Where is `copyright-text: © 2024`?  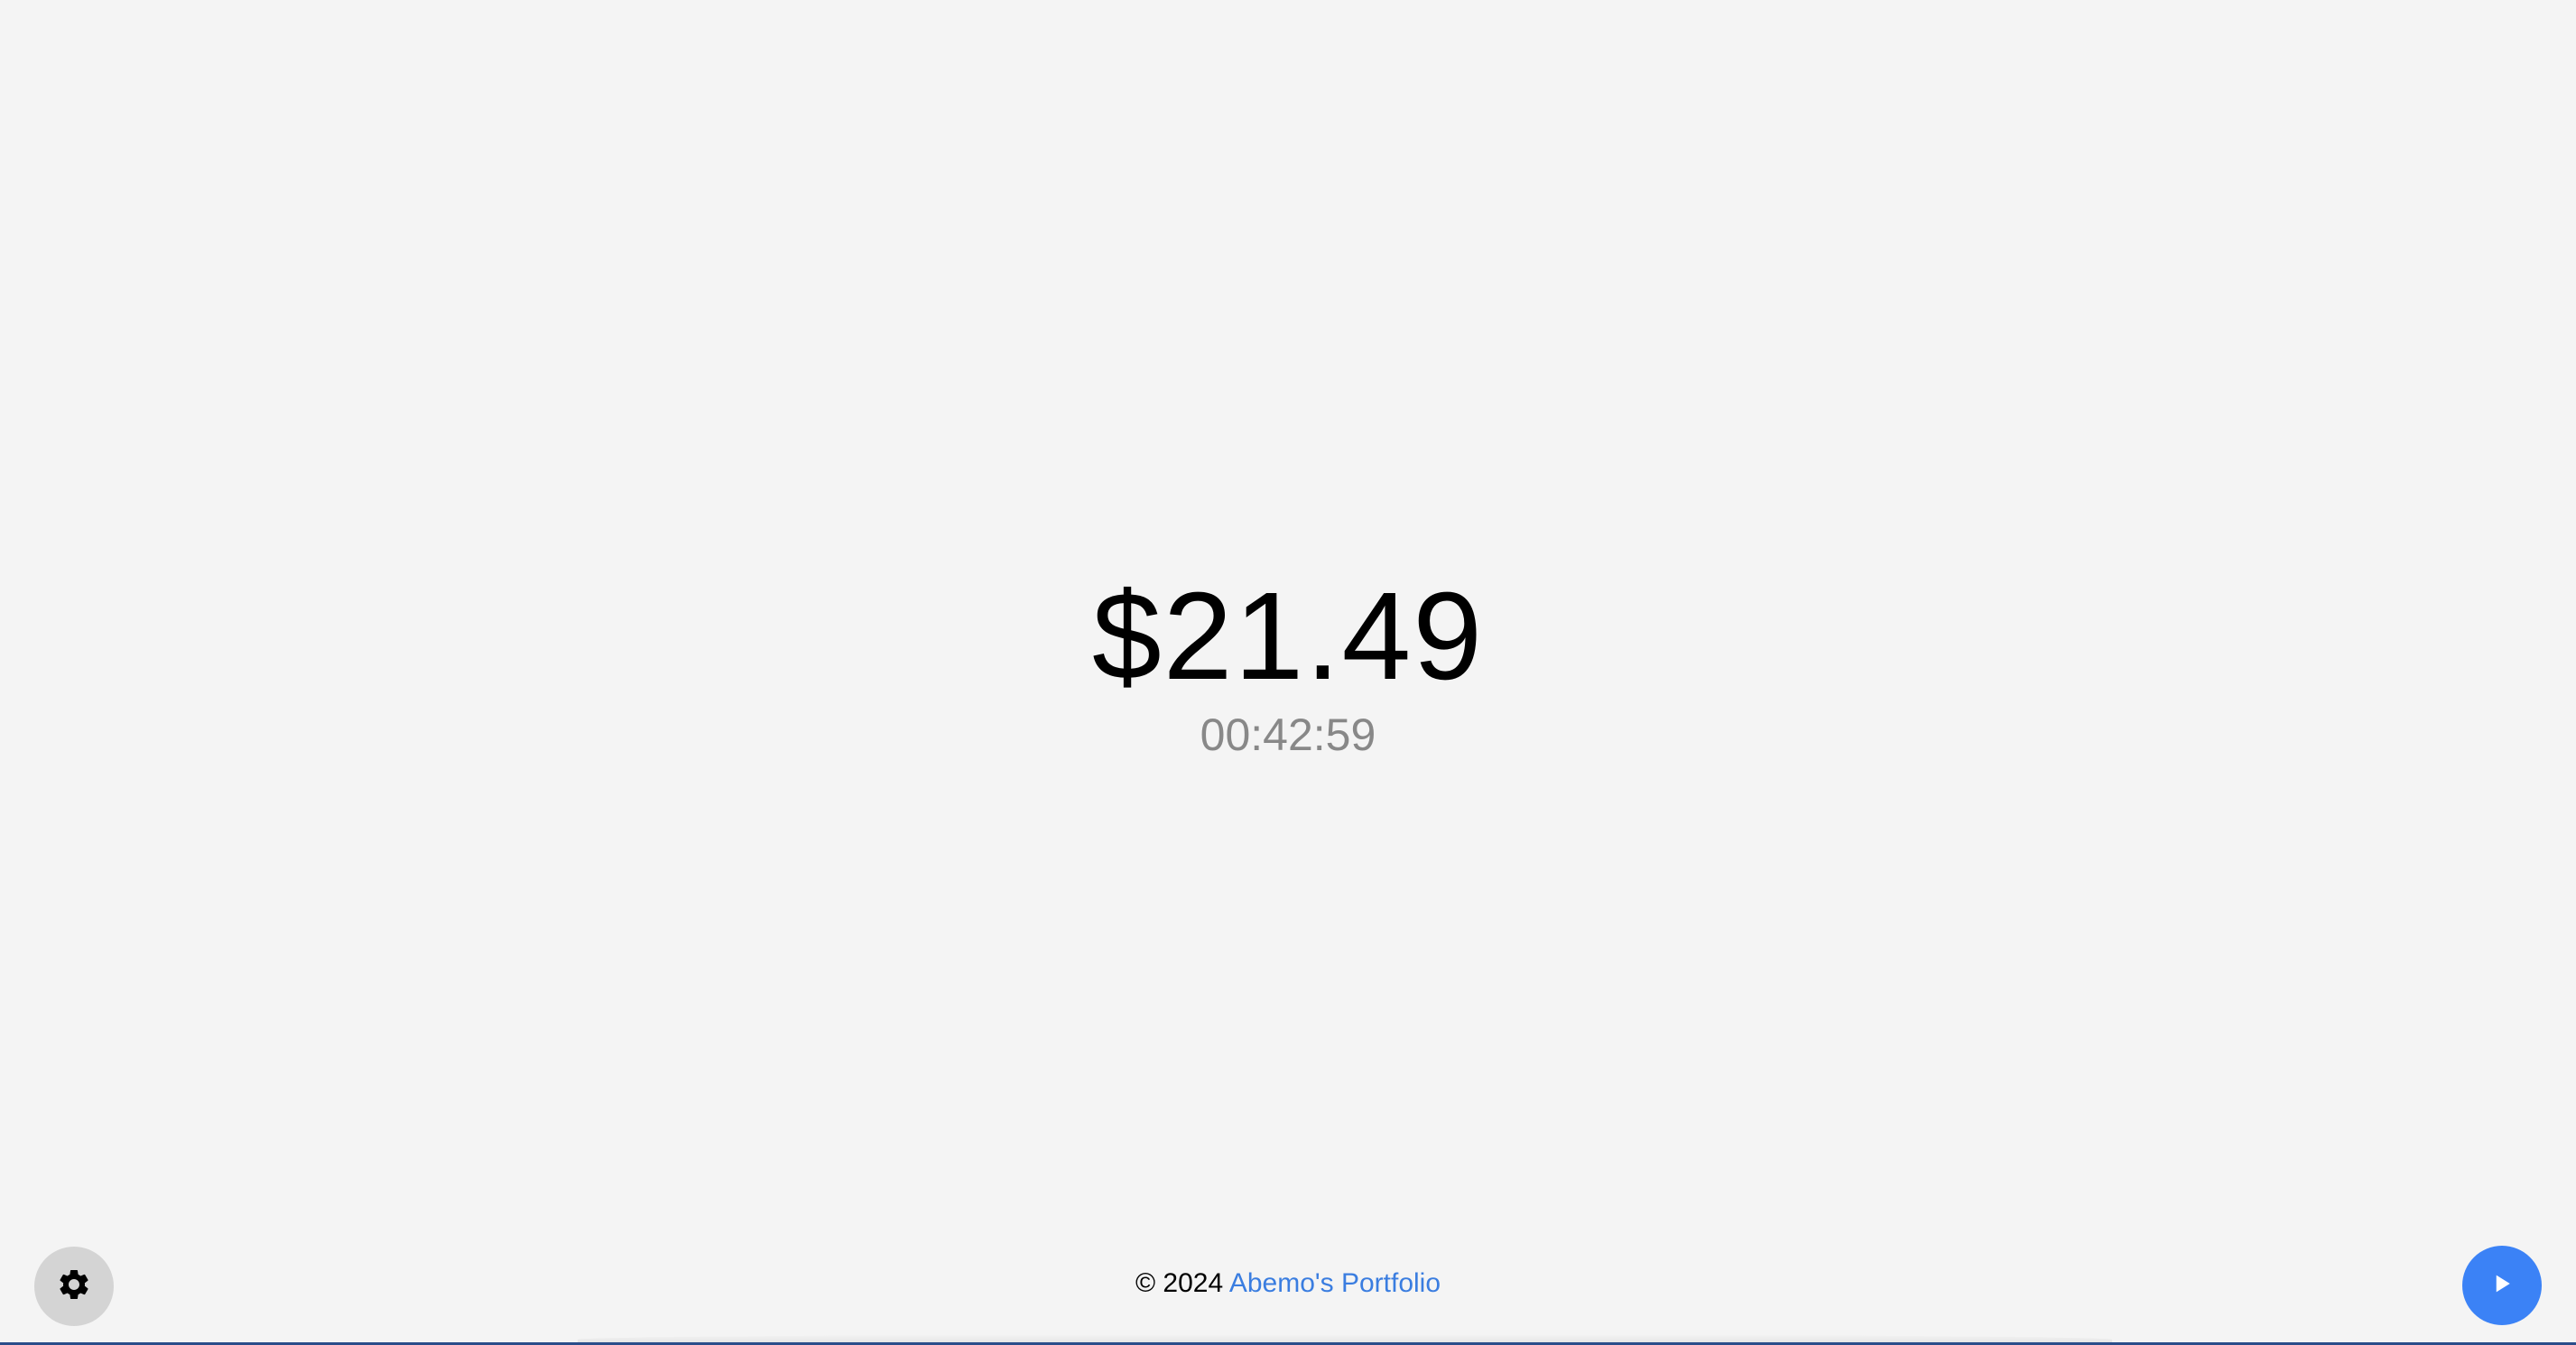 copyright-text: © 2024 is located at coordinates (1179, 1283).